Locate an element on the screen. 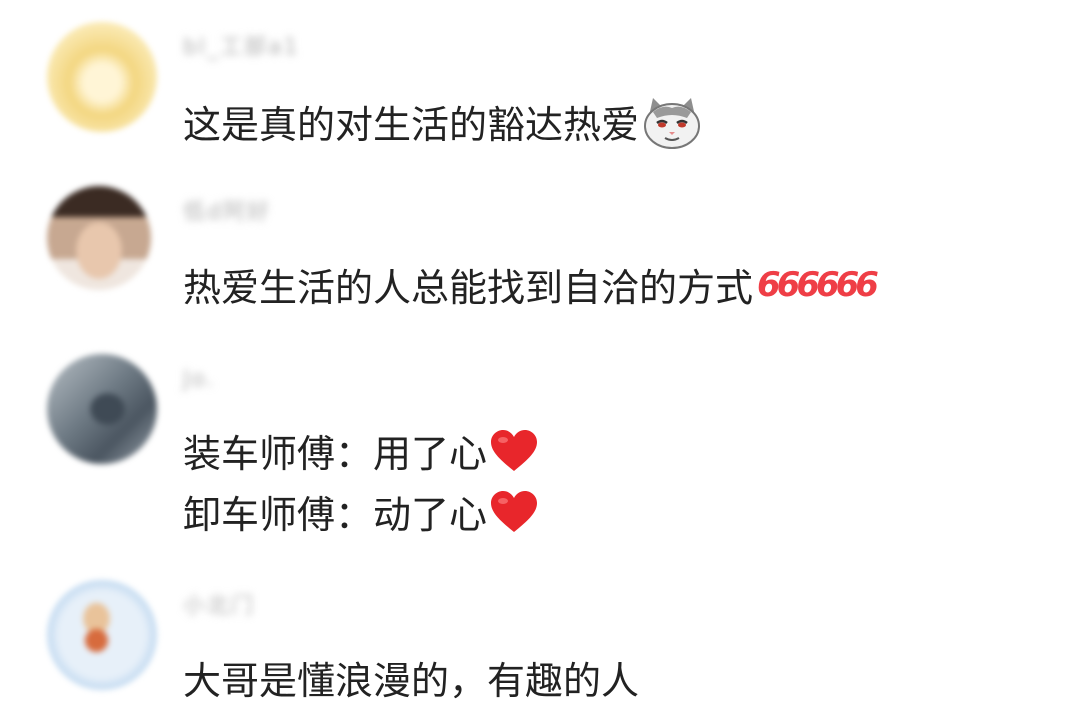 This screenshot has height=723, width=1080. comment-text-content: 热爱生活的人总能找到自洽的方式 is located at coordinates (468, 288).